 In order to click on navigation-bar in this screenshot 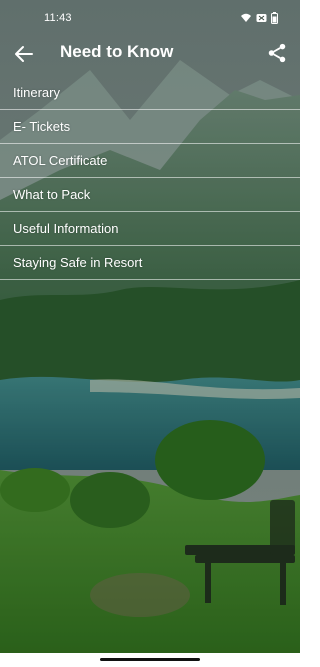, I will do `click(150, 660)`.